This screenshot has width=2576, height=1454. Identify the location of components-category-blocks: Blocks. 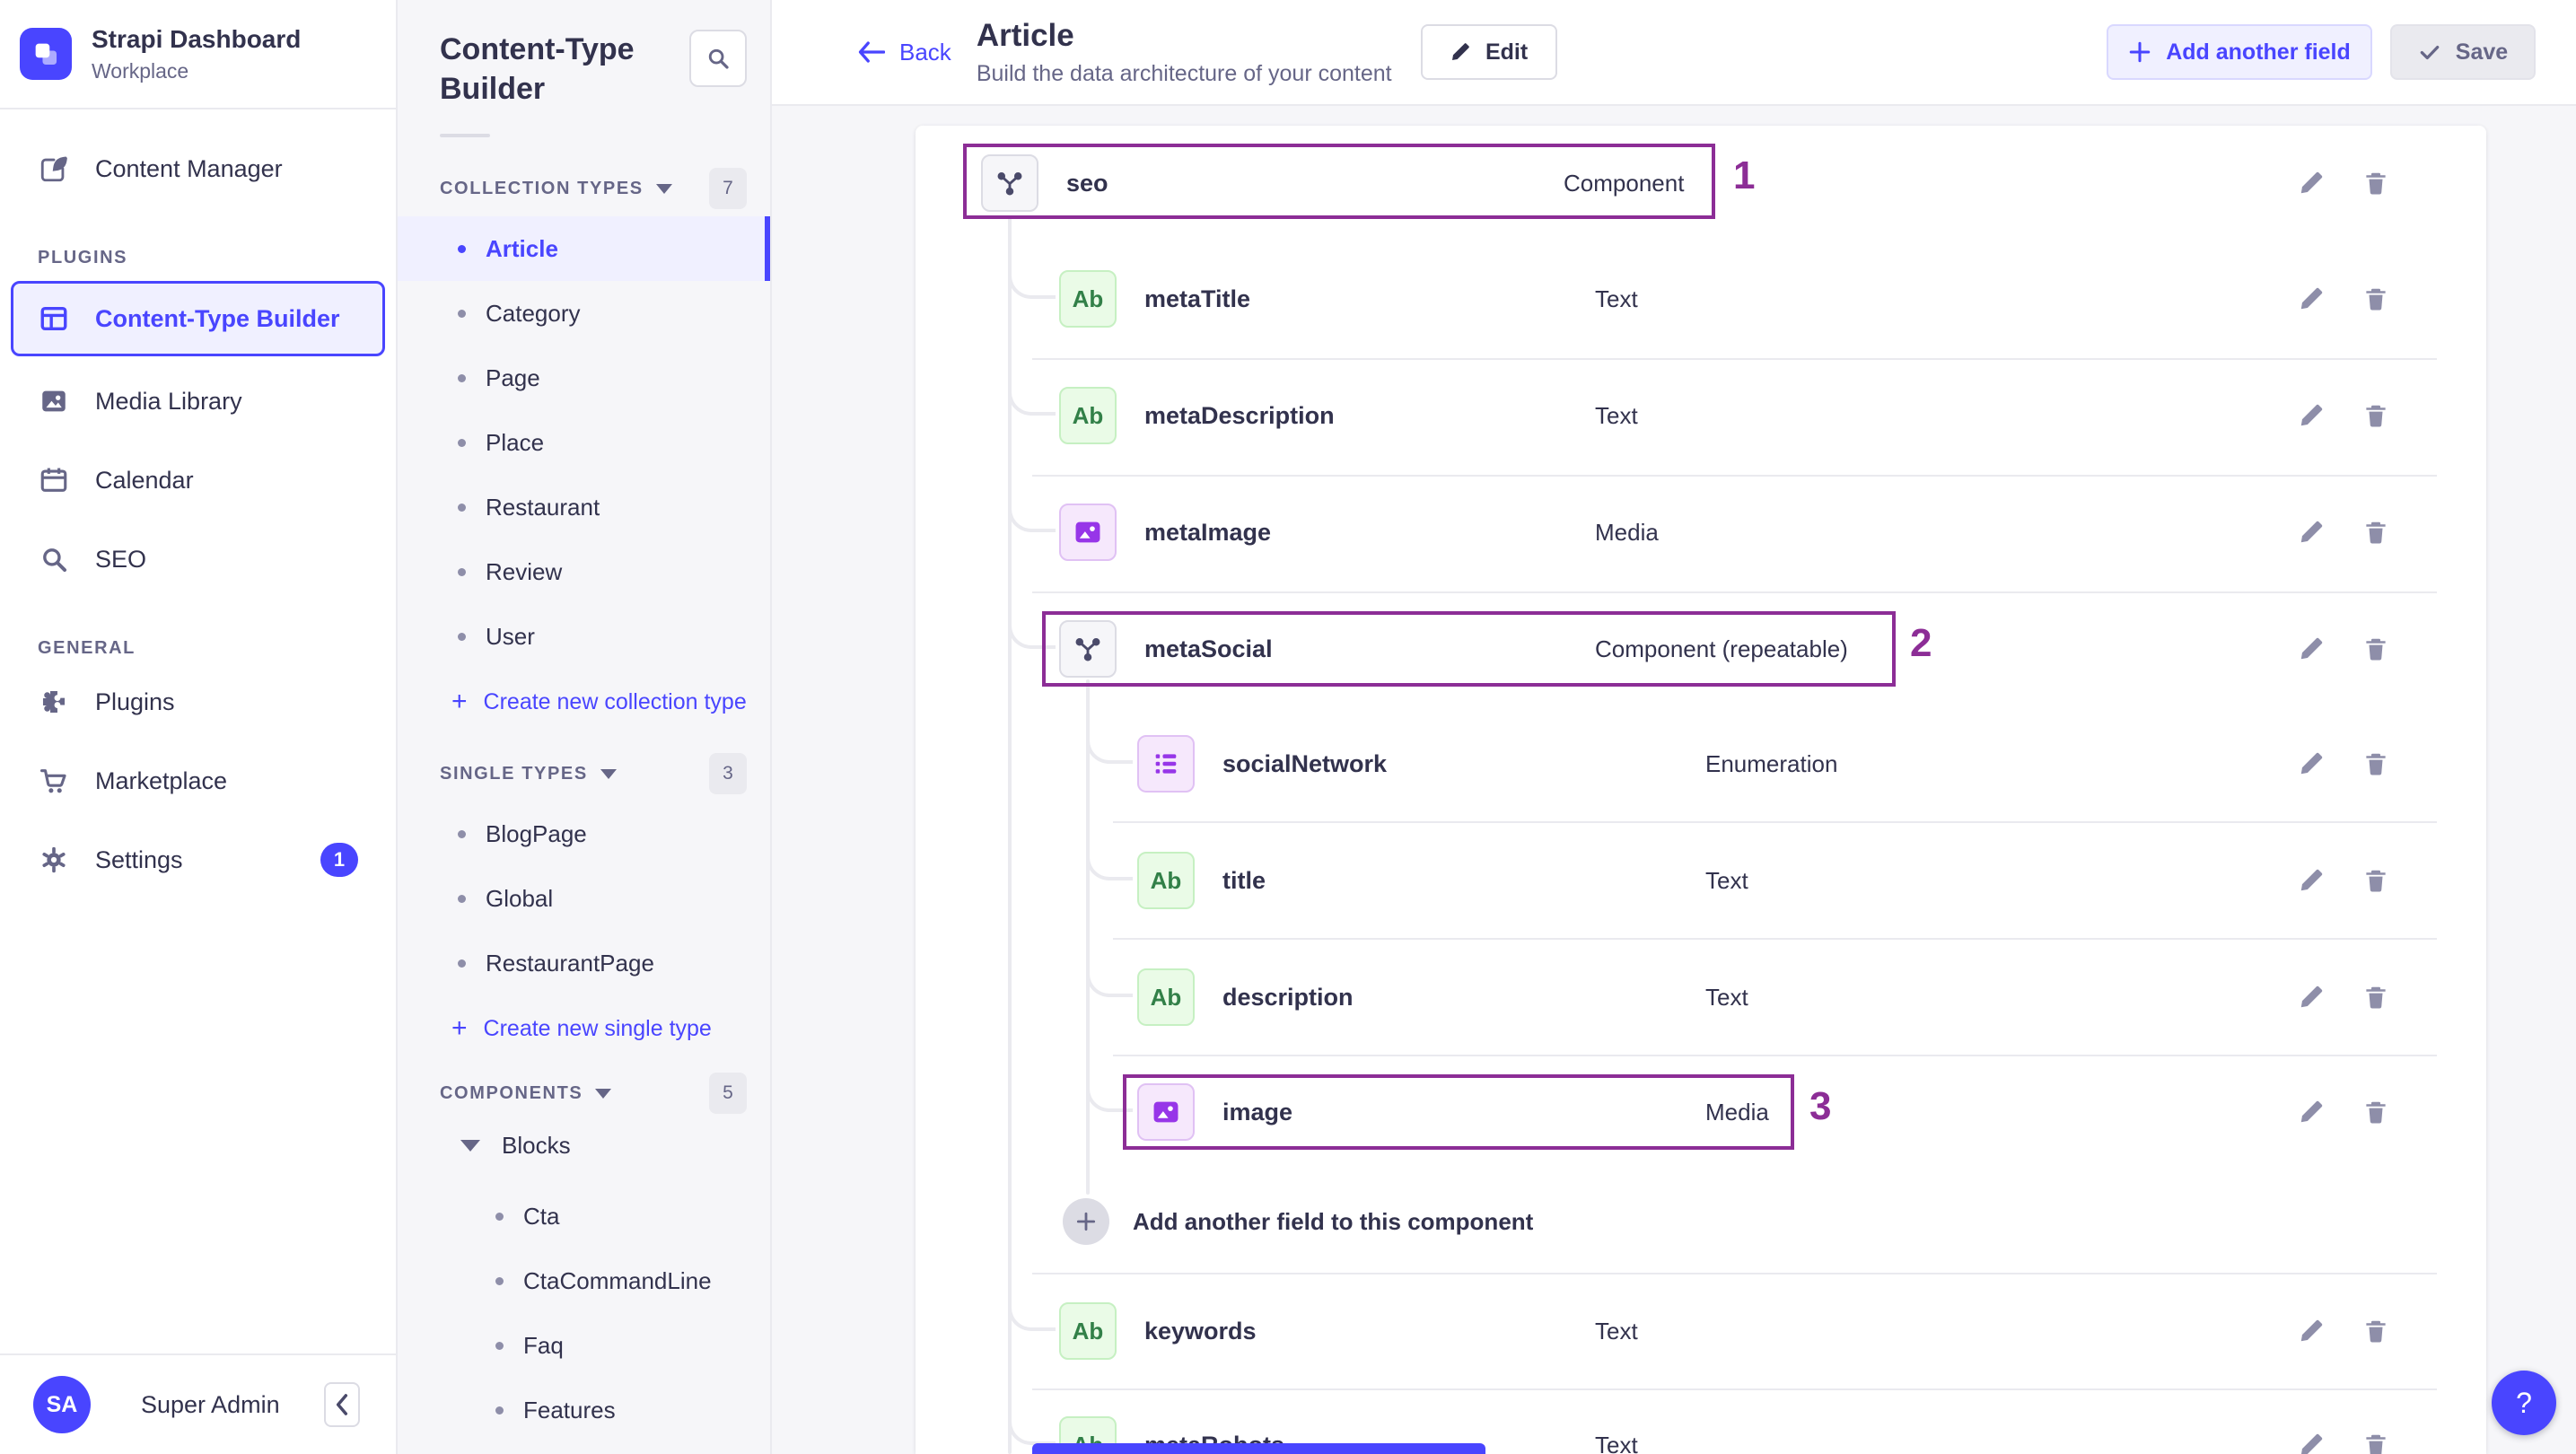
(584, 1145).